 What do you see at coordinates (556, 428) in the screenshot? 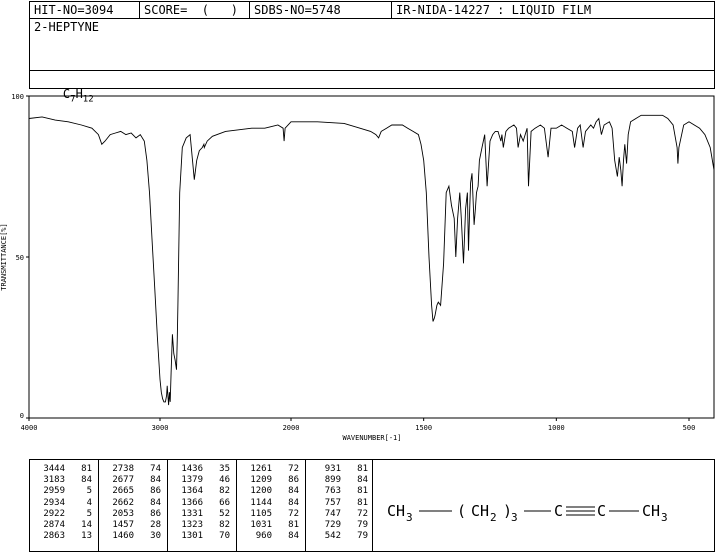
I see `x-tick-label: 1000` at bounding box center [556, 428].